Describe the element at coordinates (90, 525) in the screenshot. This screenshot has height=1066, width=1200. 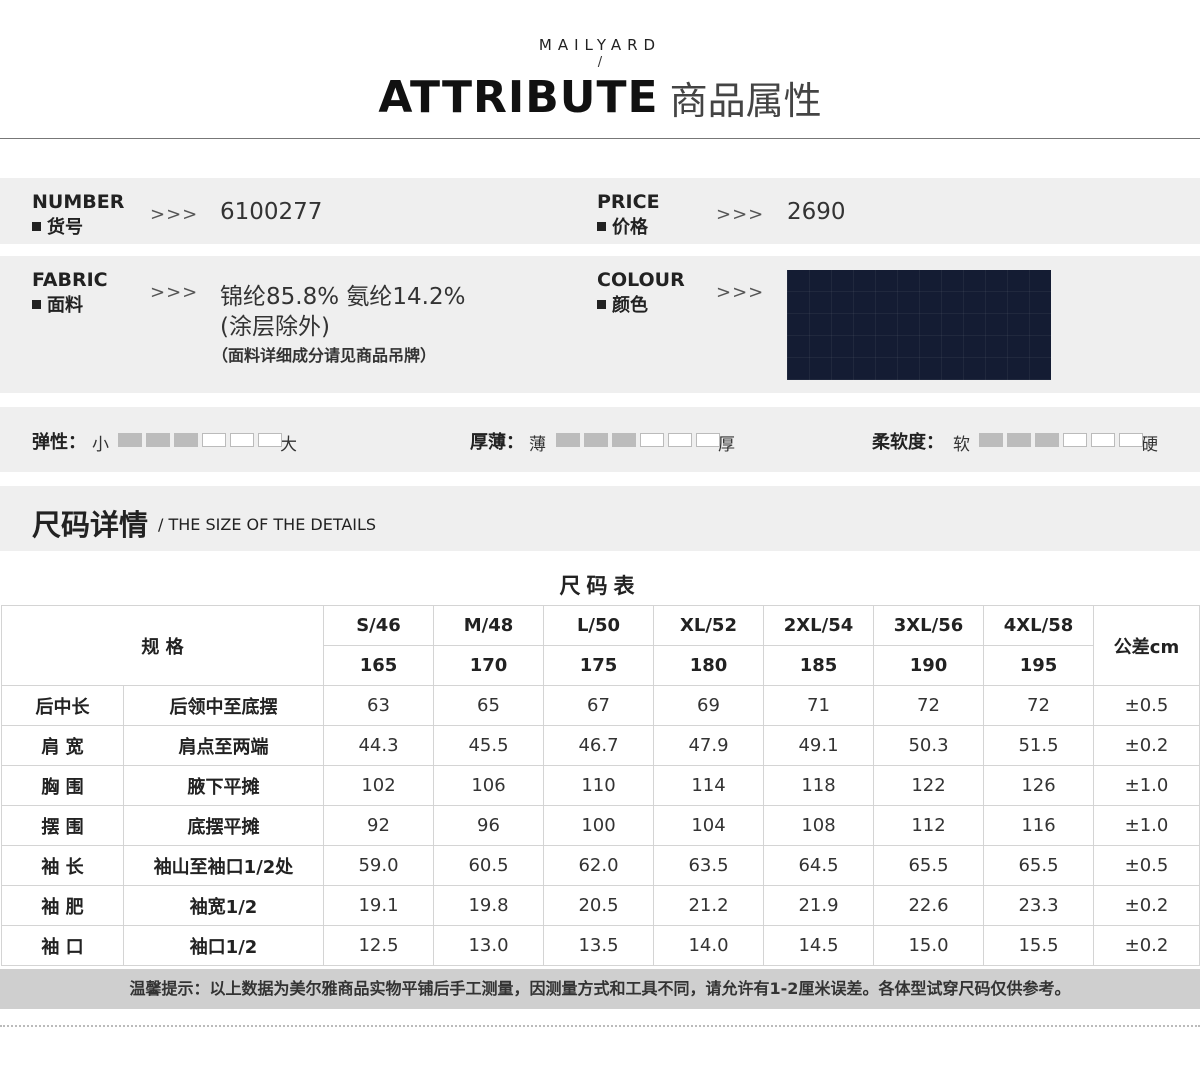
I see `size-section-title: 尺码详情` at that location.